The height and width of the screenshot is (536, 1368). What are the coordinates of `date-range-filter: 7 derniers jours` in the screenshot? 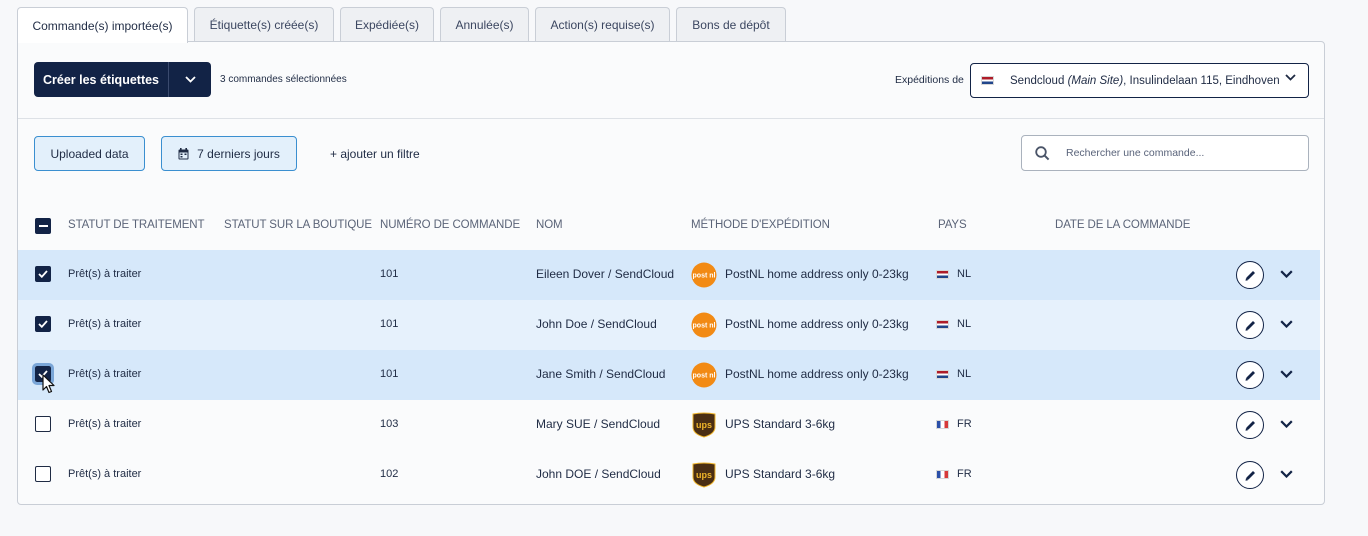 It's located at (229, 153).